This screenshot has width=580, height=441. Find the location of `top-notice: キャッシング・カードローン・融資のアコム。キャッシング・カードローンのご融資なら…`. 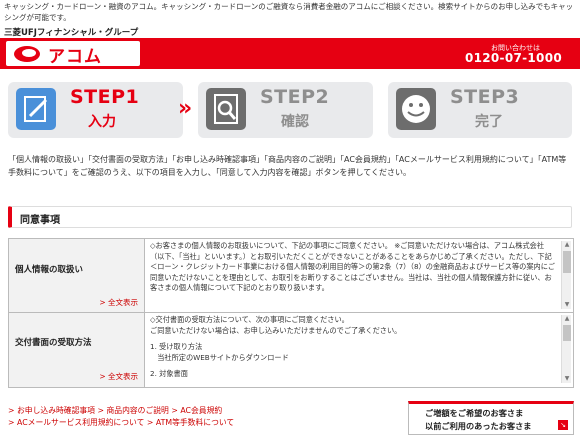

top-notice: キャッシング・カードローン・融資のアコム。キャッシング・カードローンのご融資なら… is located at coordinates (289, 12).